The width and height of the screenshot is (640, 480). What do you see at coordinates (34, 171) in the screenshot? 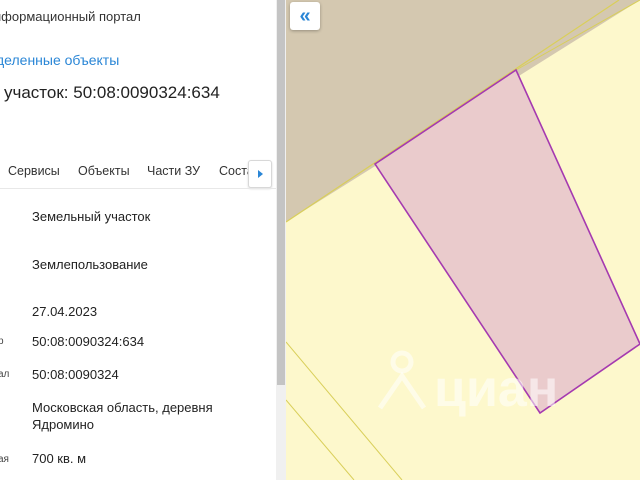
I see `tab-services: Сервисы` at bounding box center [34, 171].